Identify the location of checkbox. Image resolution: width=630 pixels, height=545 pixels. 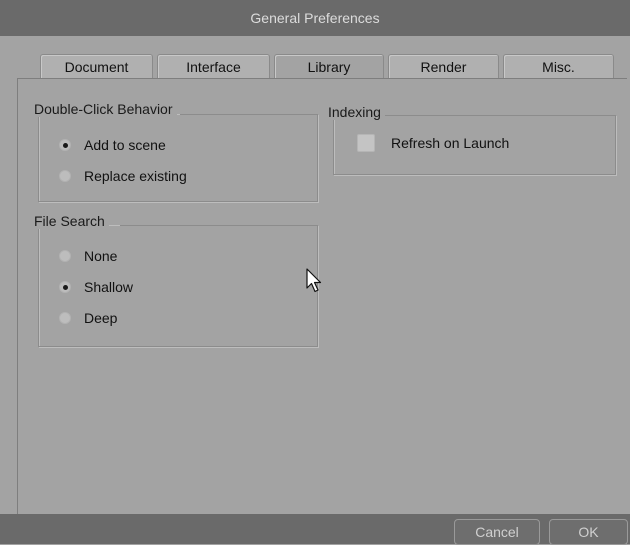
(366, 143).